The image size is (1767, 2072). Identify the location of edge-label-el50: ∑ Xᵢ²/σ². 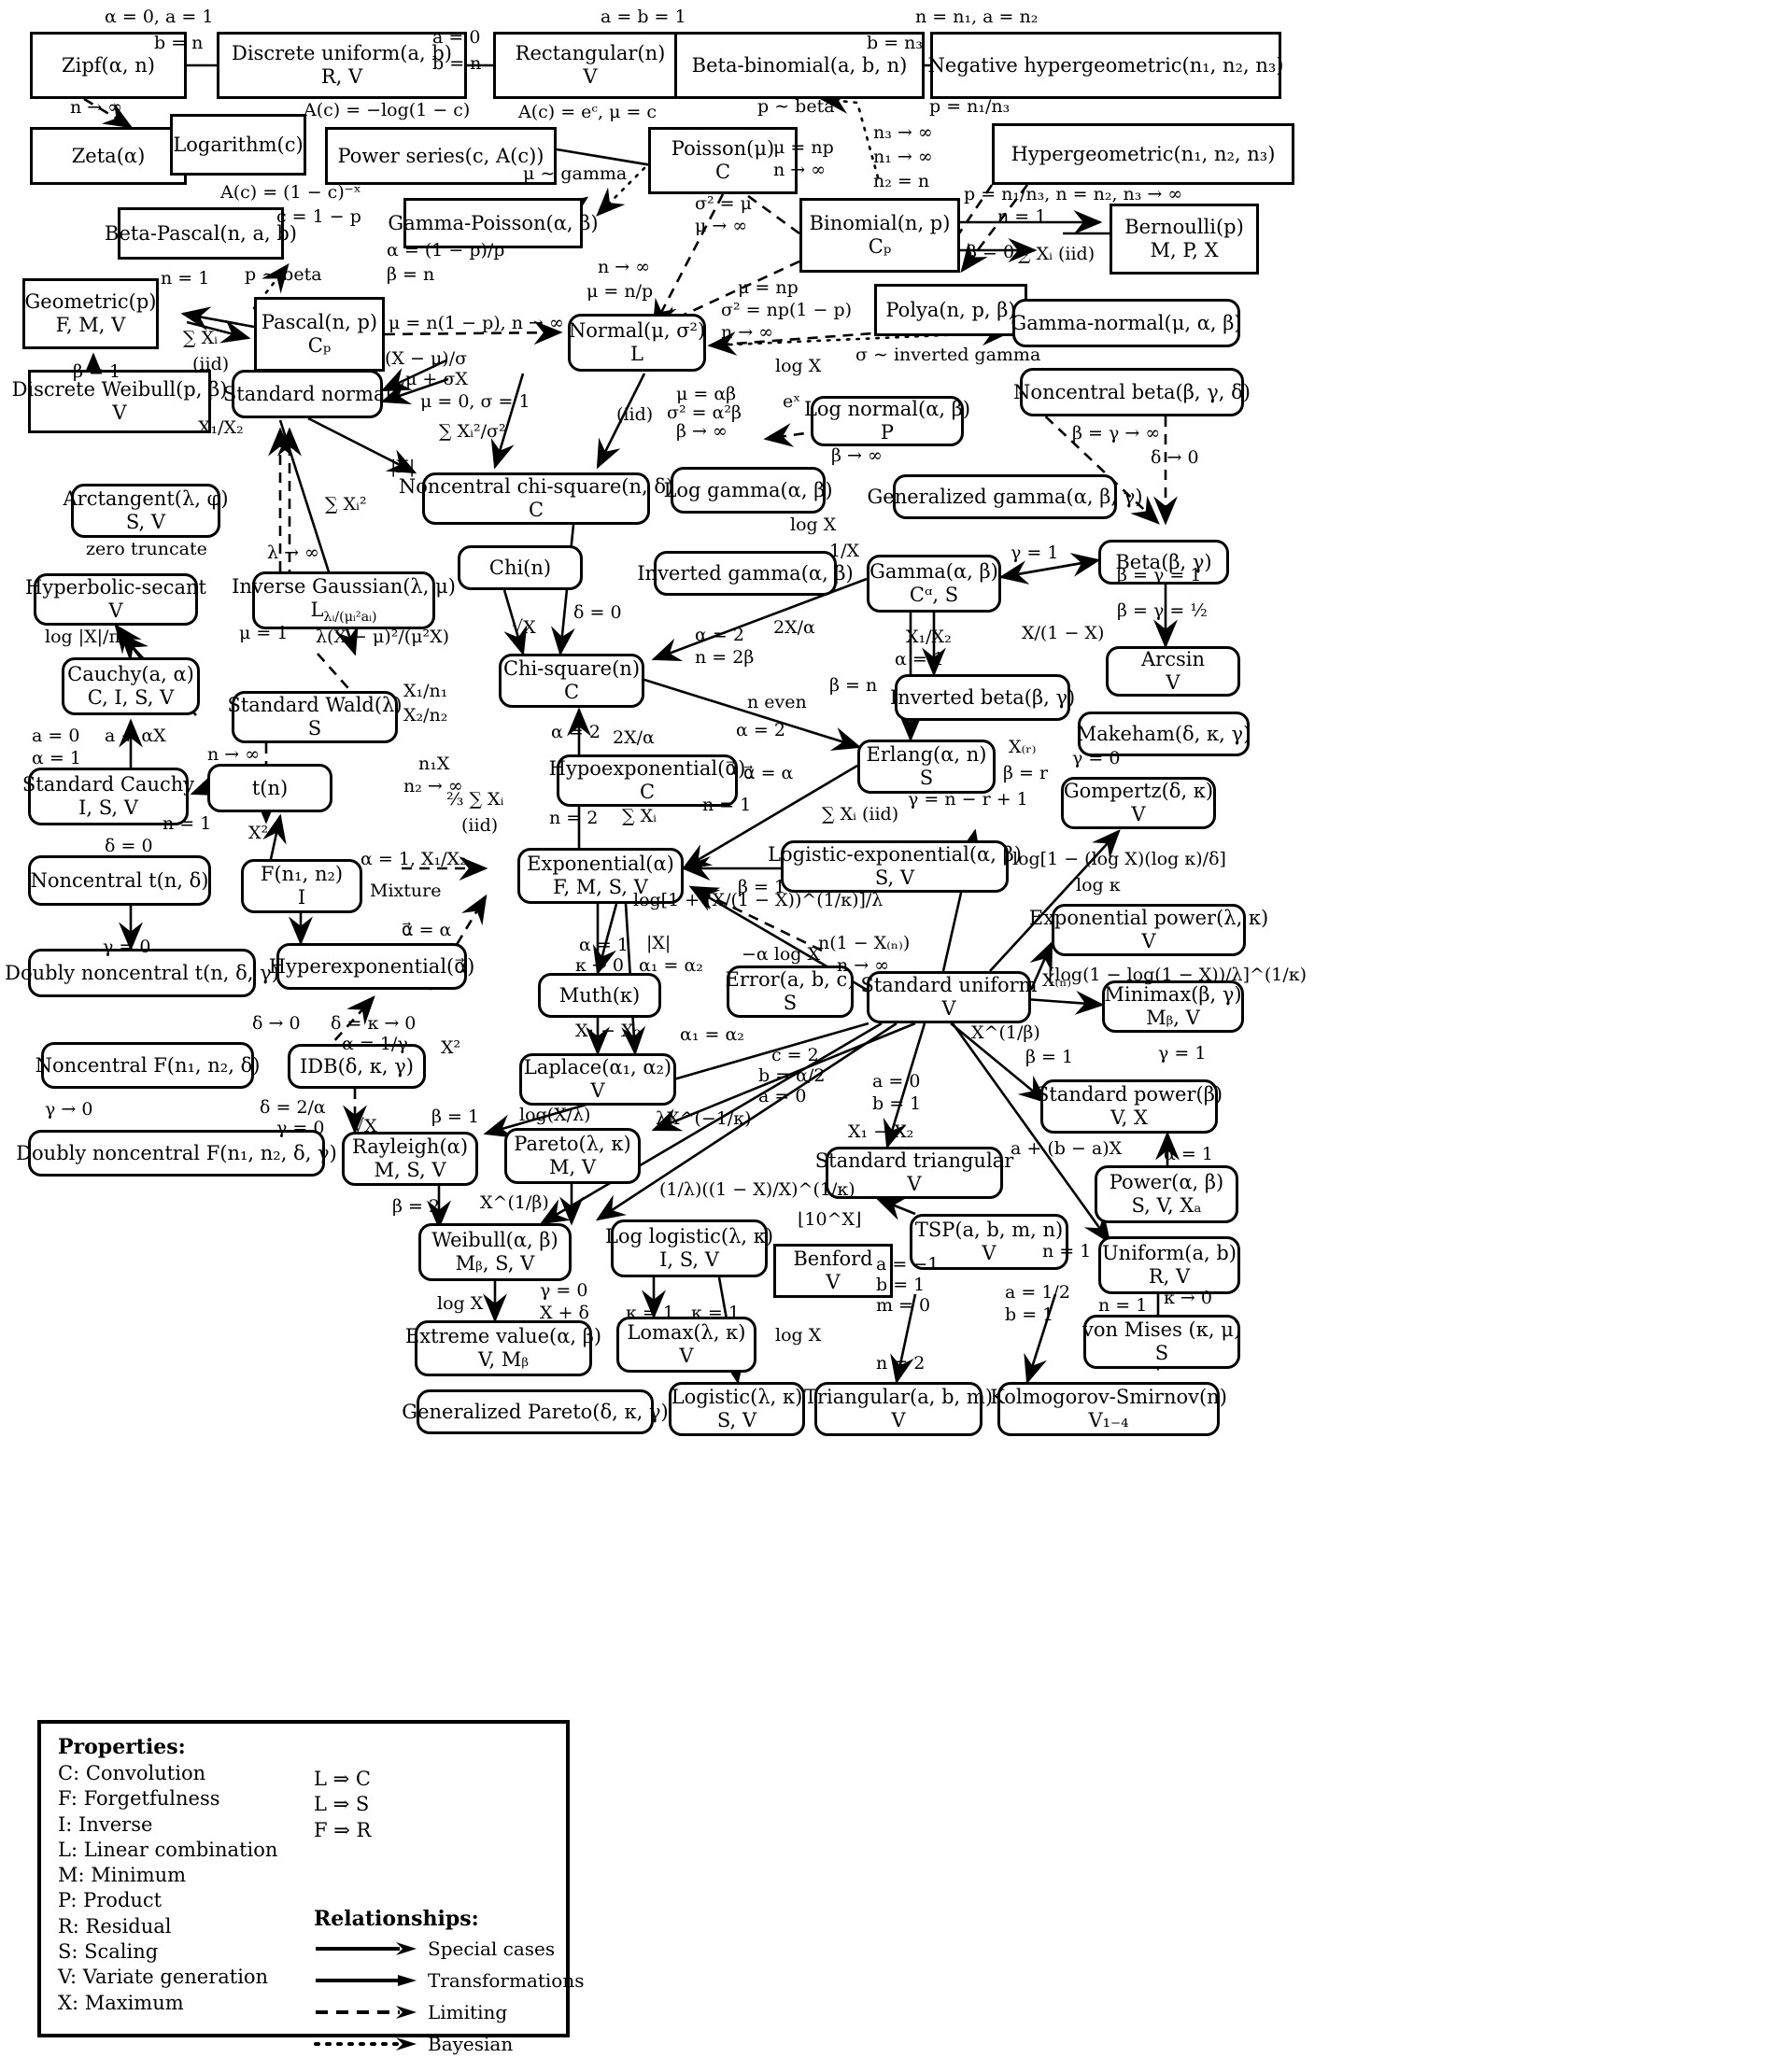
(472, 432).